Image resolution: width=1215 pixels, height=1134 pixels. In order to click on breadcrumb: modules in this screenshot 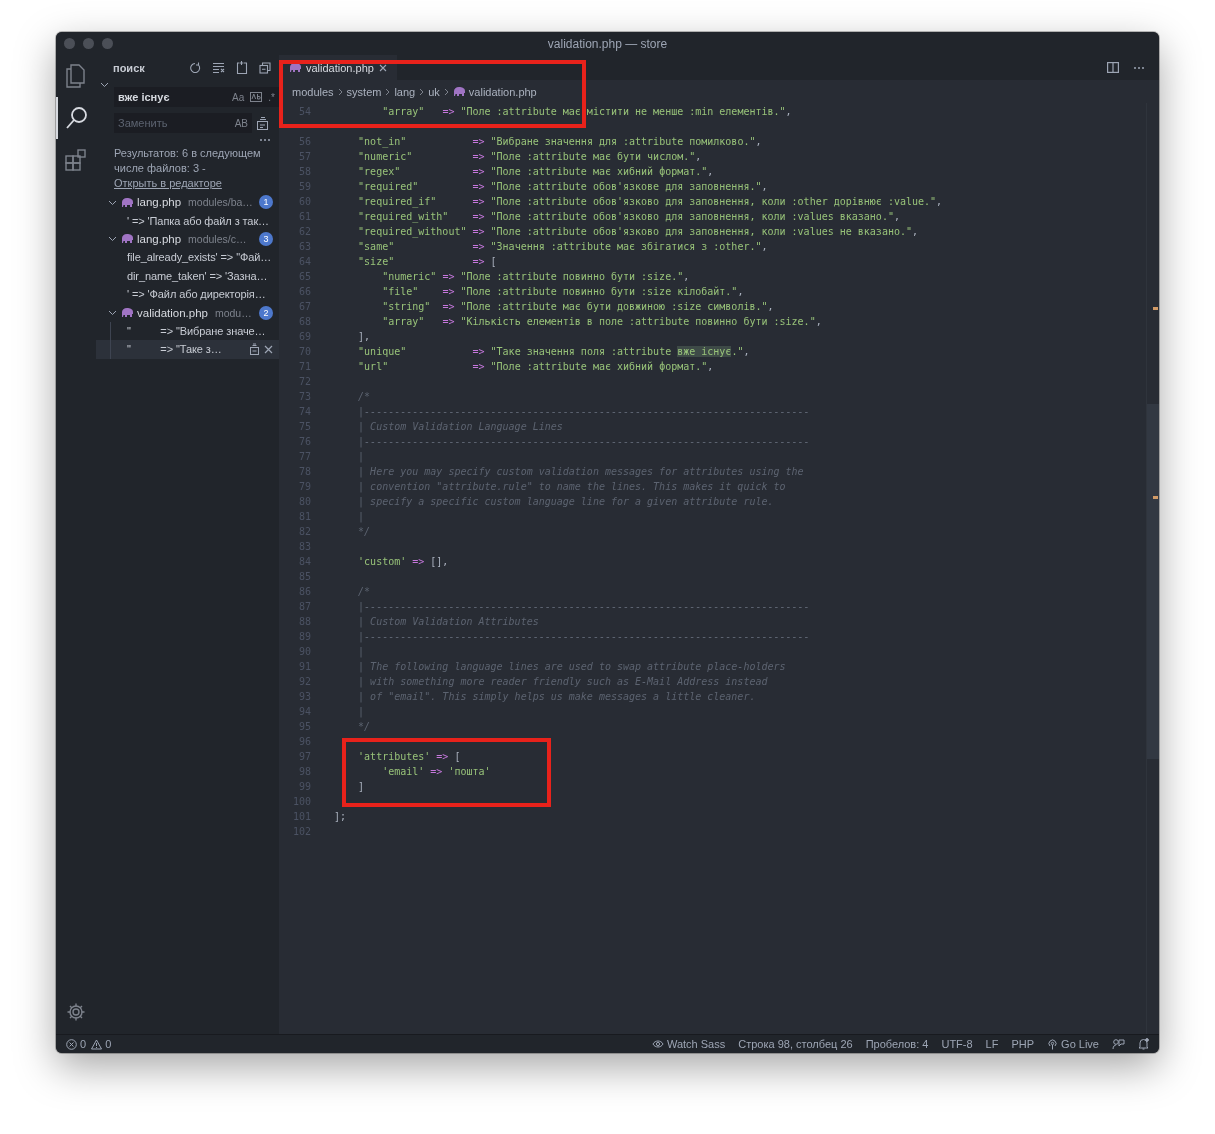, I will do `click(313, 91)`.